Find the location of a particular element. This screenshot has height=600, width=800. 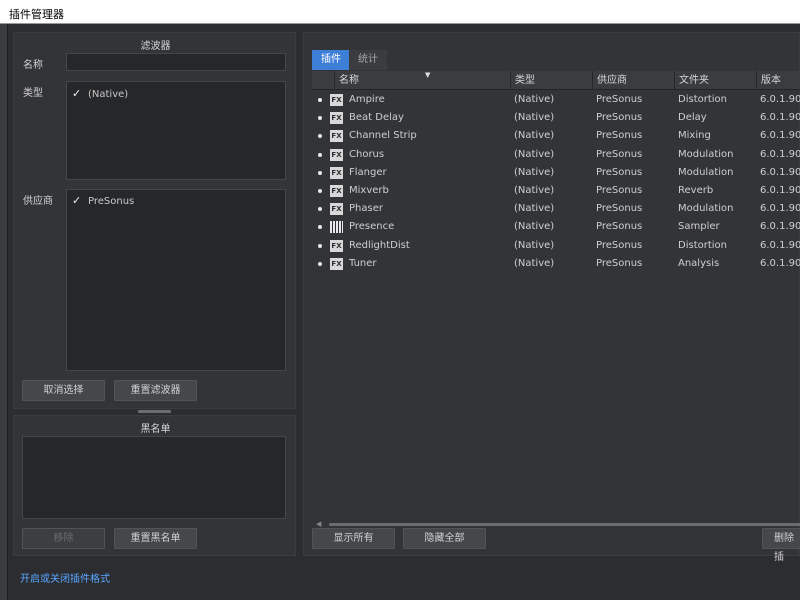

scrollbar-thumb is located at coordinates (564, 524).